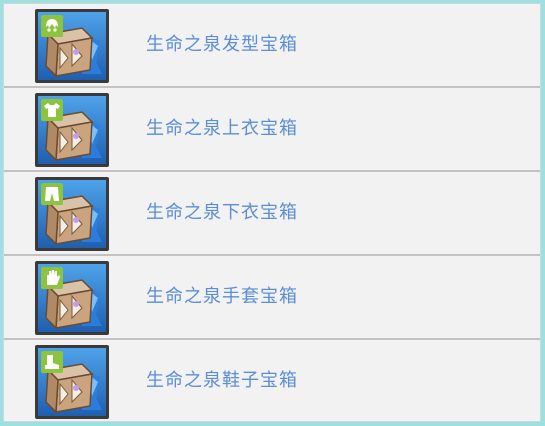  What do you see at coordinates (222, 44) in the screenshot?
I see `item-label: 生命之泉发型宝箱` at bounding box center [222, 44].